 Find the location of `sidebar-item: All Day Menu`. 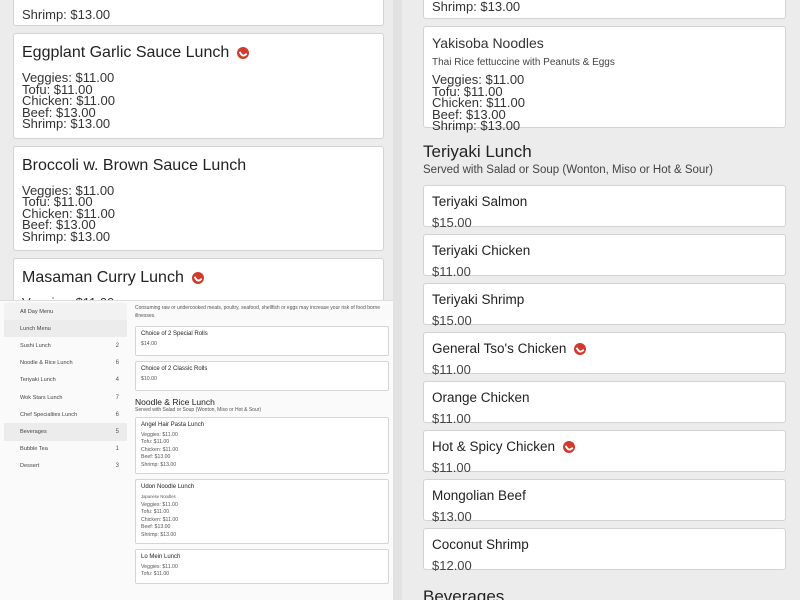

sidebar-item: All Day Menu is located at coordinates (65, 312).